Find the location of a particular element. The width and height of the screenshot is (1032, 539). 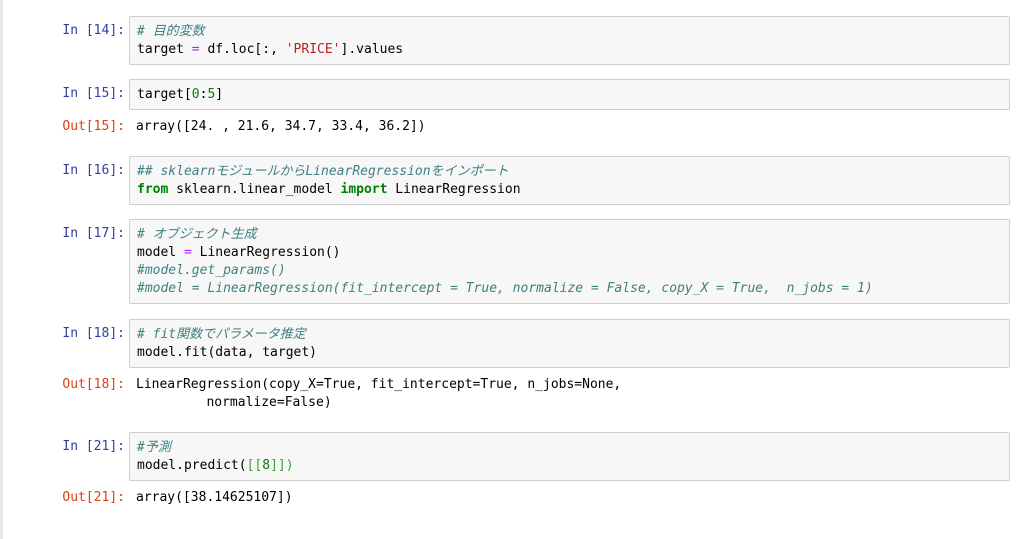

code-line: # オブジェクト生成 is located at coordinates (569, 235).